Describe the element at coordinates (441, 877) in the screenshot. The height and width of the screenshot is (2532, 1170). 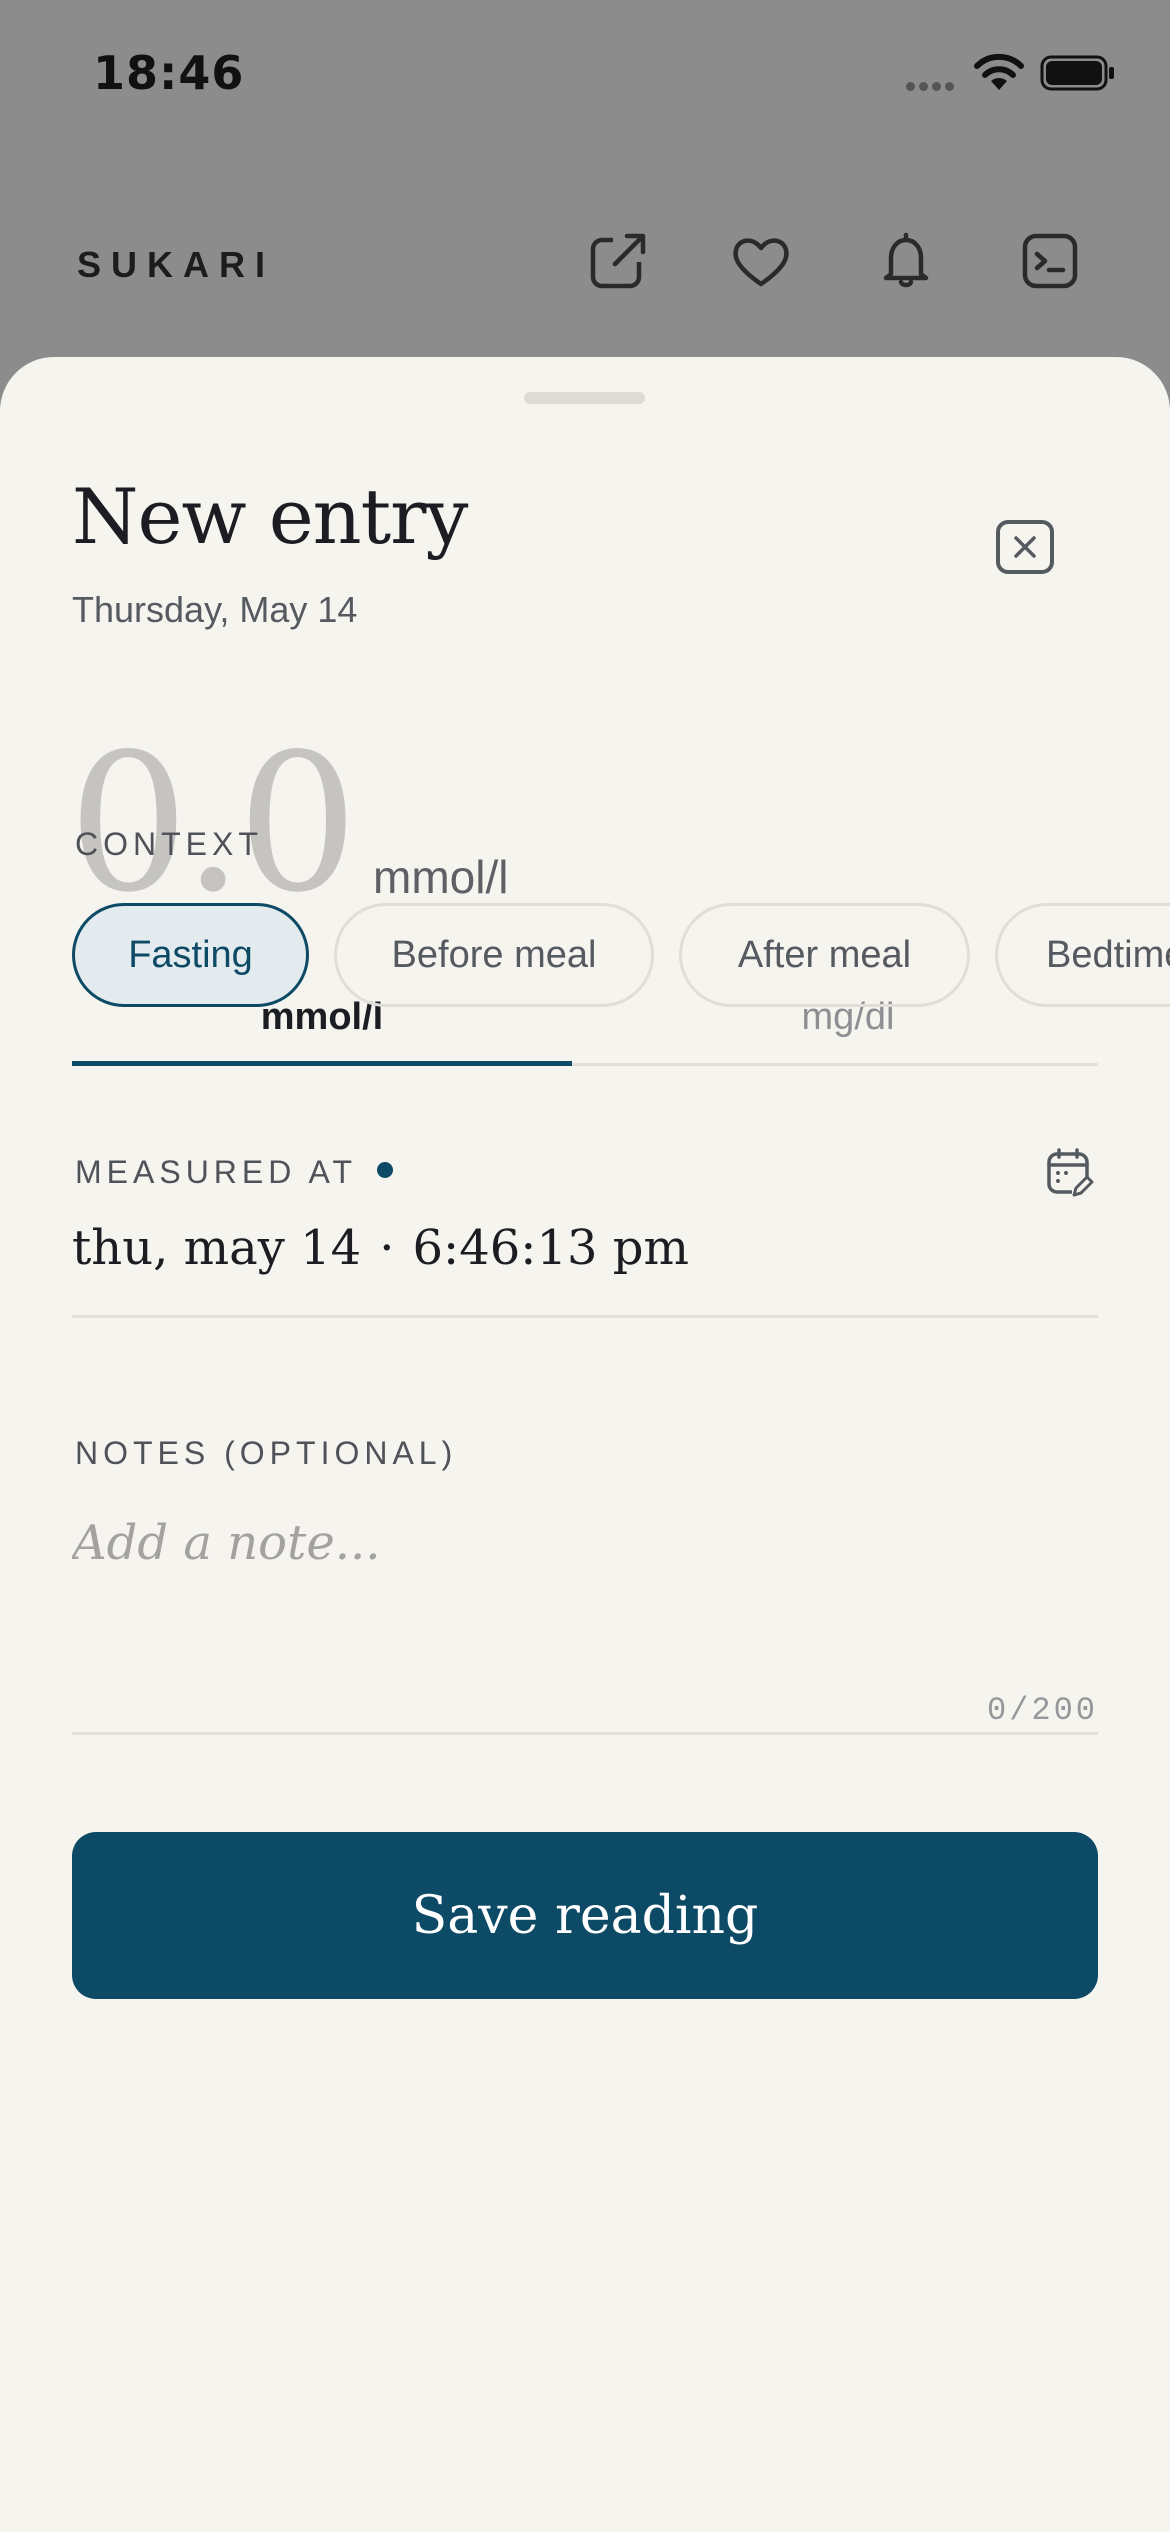
I see `reading-unit: mmol/l` at that location.